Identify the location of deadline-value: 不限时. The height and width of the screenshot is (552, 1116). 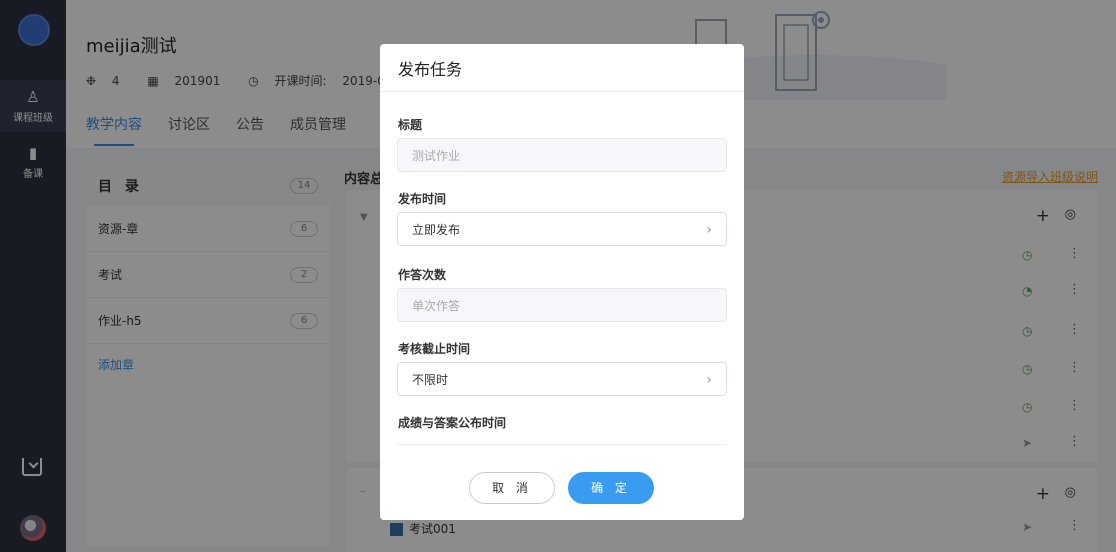
(430, 380).